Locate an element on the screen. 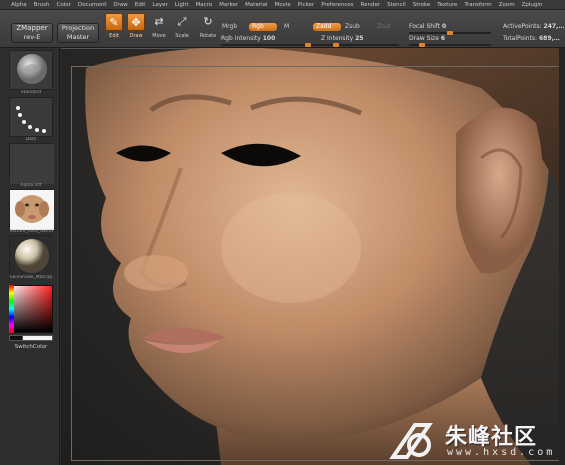  hue-strip is located at coordinates (11, 309).